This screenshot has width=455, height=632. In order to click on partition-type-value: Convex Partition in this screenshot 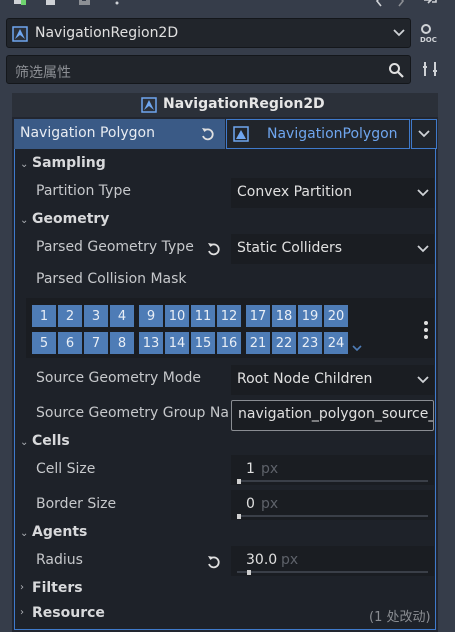, I will do `click(294, 192)`.